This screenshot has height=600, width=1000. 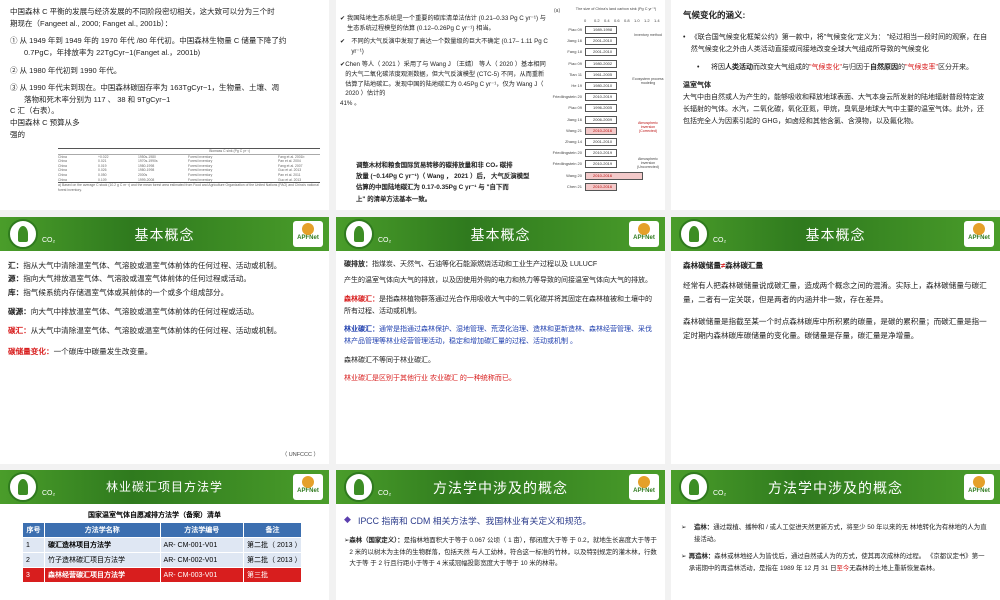 What do you see at coordinates (144, 311) in the screenshot?
I see `definition: 向大气中排放温室气体、气溶胶或温室气体前体的任何过程或活动。` at bounding box center [144, 311].